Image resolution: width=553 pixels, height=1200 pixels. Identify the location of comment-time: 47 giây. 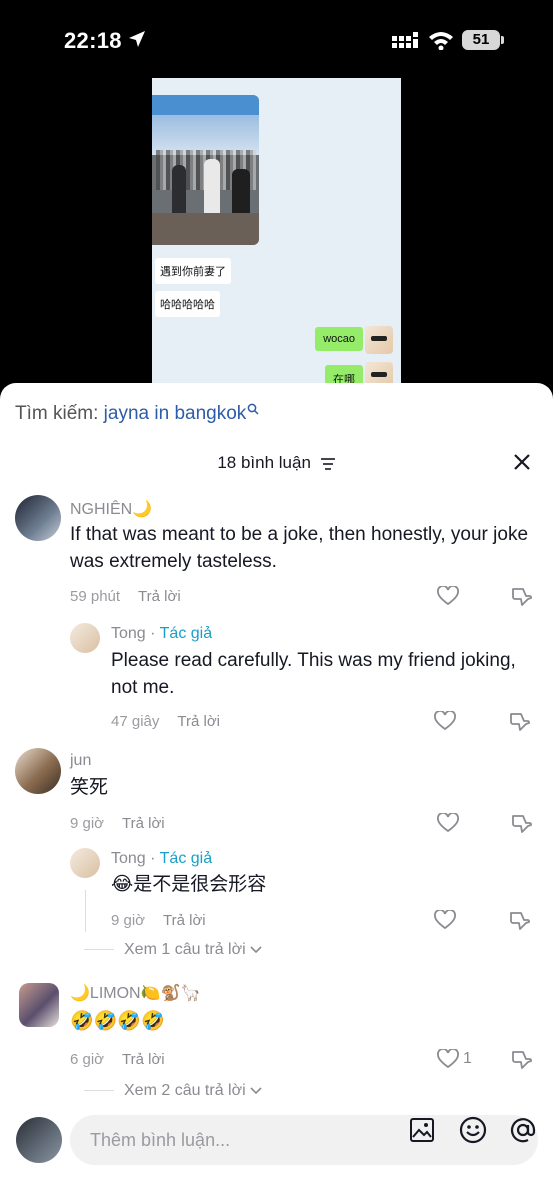
(135, 721).